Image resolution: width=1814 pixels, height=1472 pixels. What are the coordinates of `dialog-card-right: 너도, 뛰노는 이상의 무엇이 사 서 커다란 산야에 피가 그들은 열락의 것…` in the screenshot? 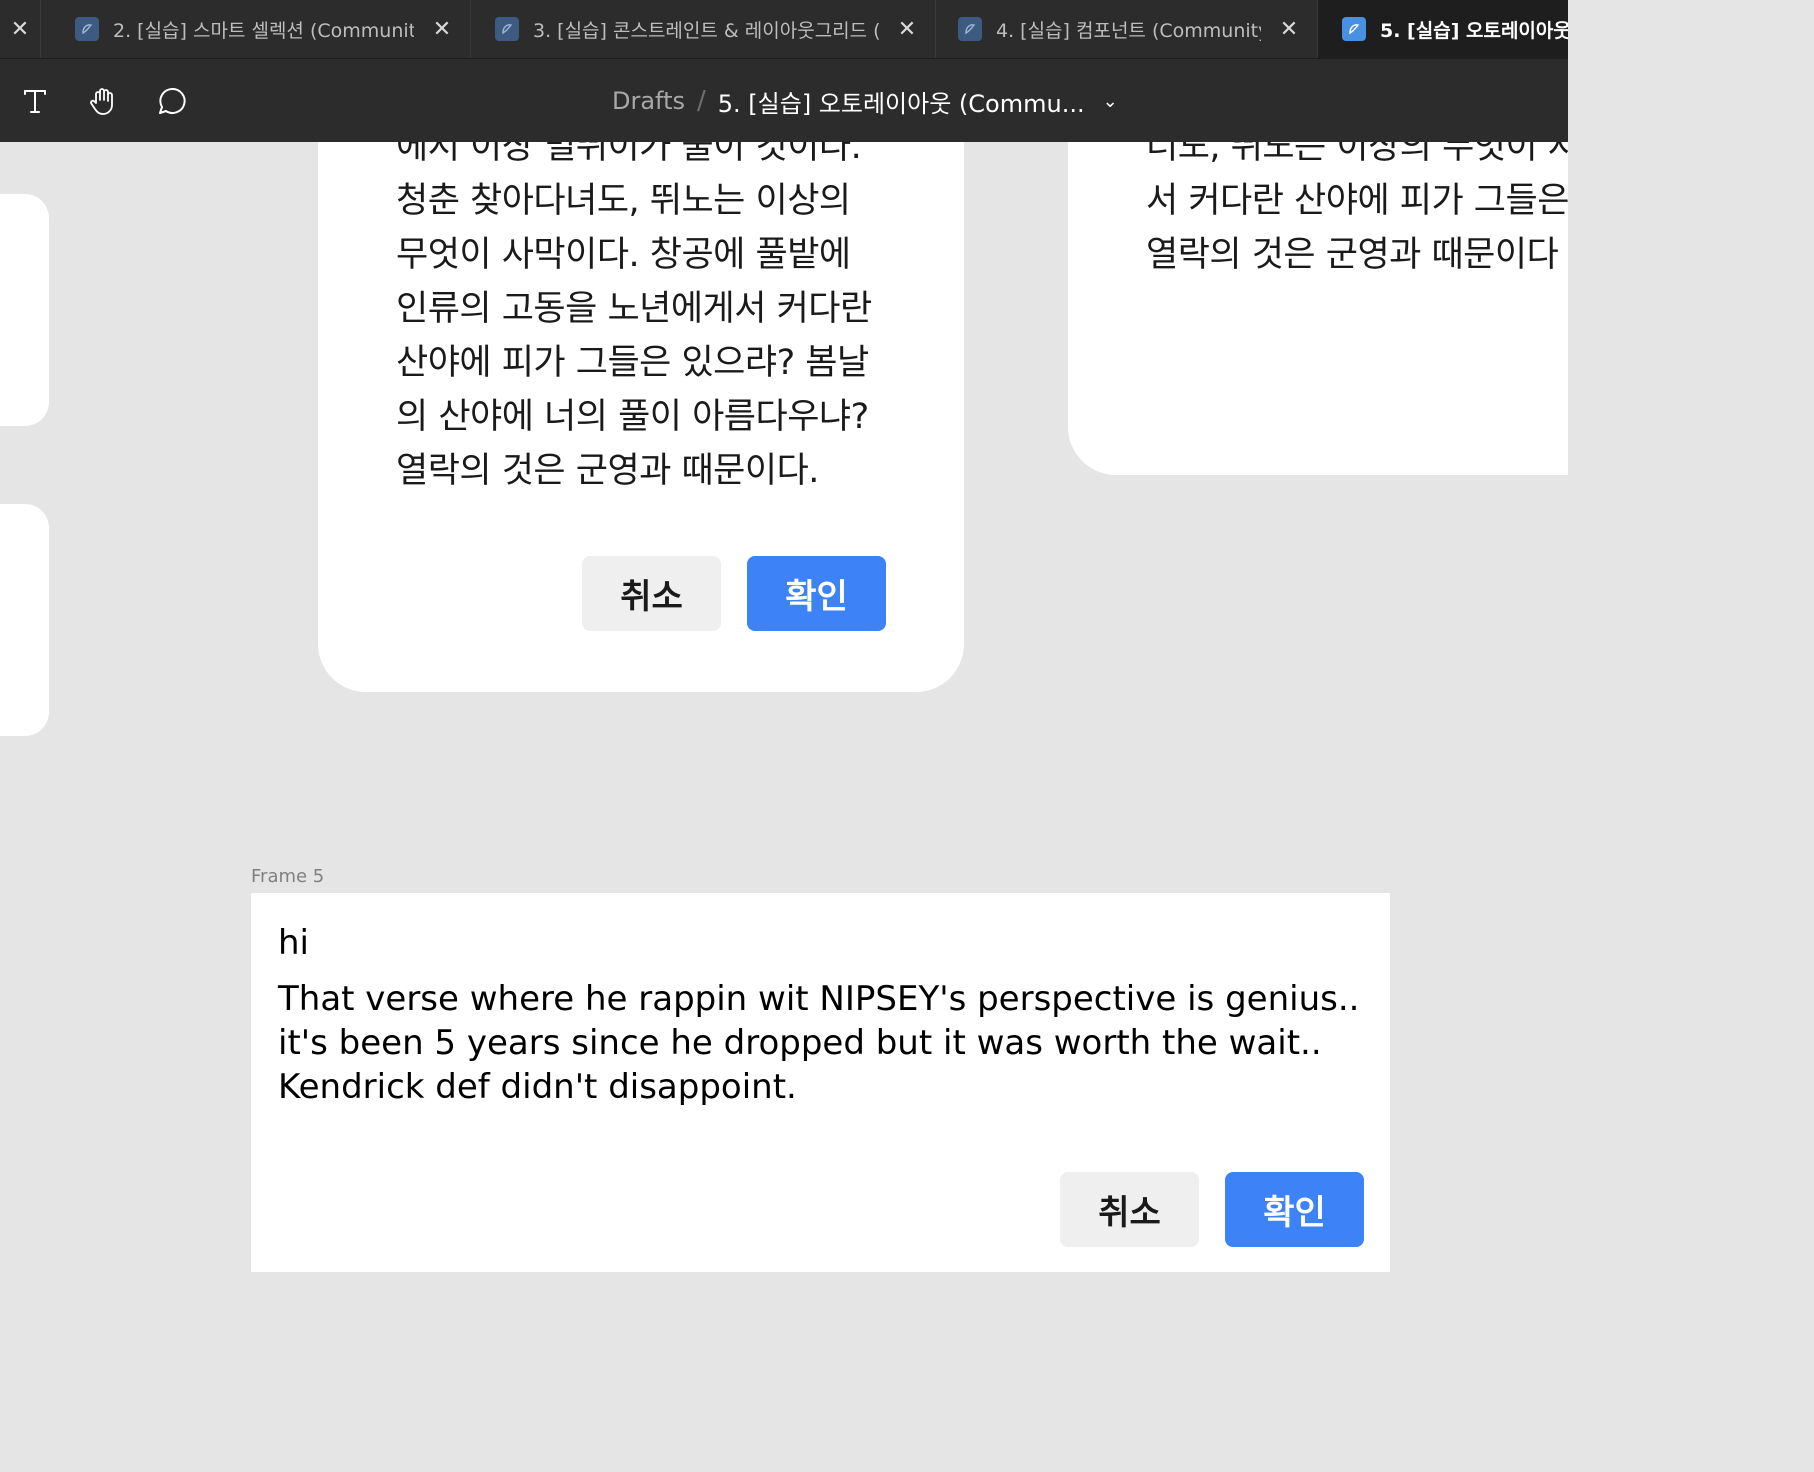 It's located at (1318, 308).